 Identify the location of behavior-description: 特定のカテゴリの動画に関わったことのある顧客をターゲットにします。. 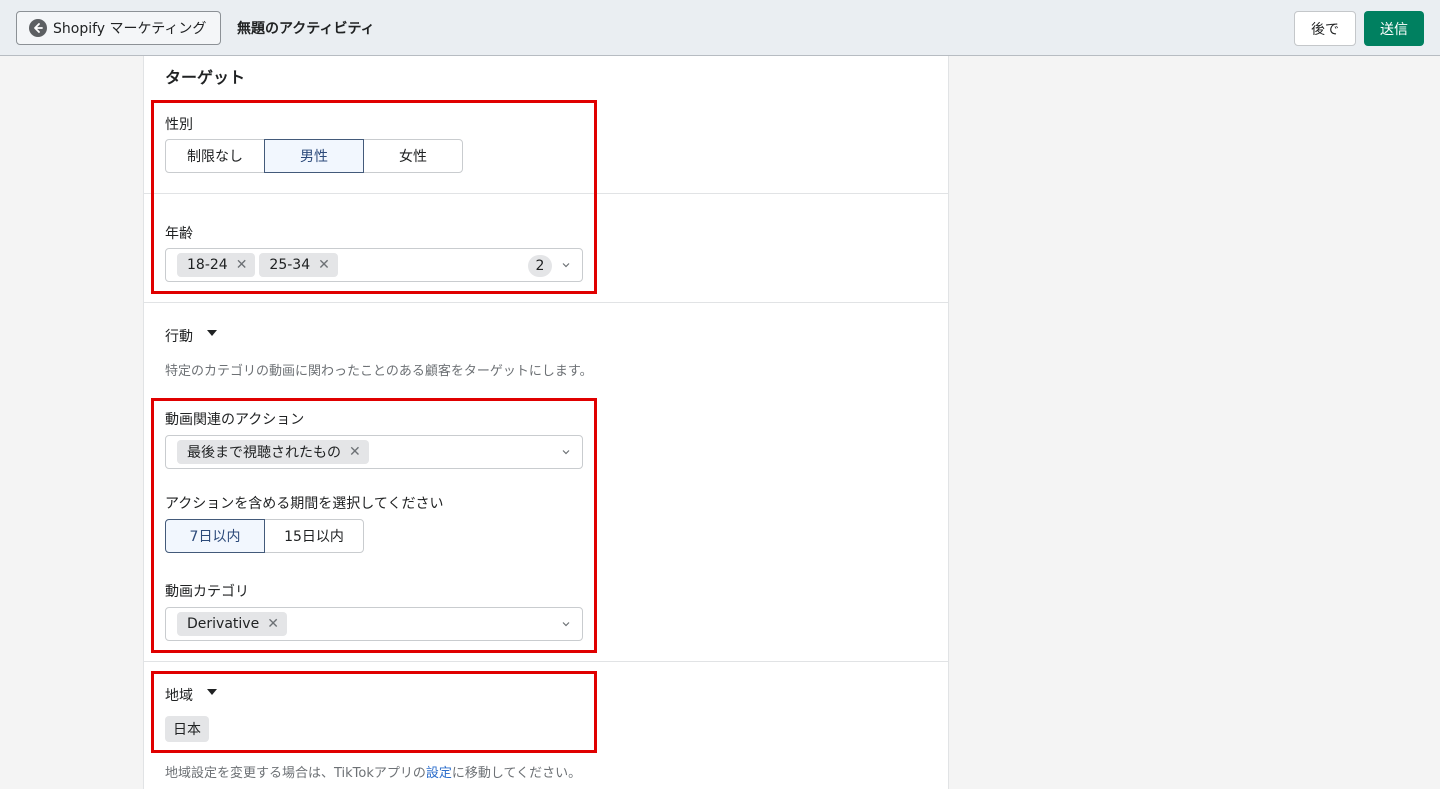
(379, 371).